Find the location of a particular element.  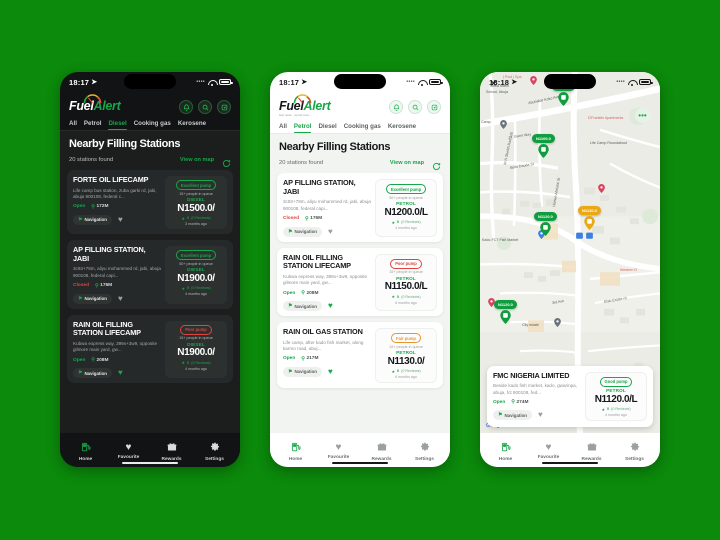

station-marker-icon is located at coordinates (589, 222).